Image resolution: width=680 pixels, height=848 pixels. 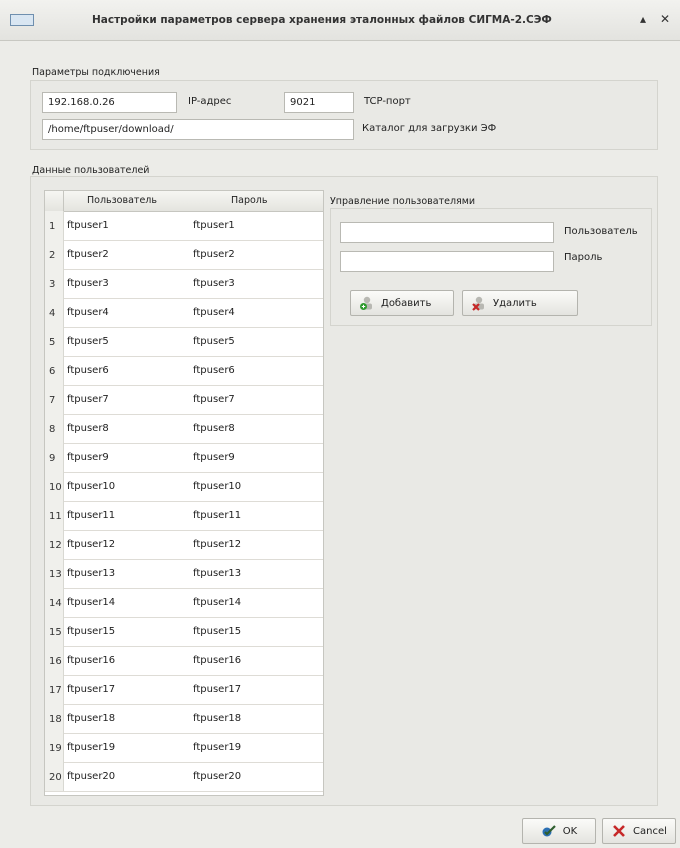 What do you see at coordinates (109, 102) in the screenshot?
I see `ip-address-field` at bounding box center [109, 102].